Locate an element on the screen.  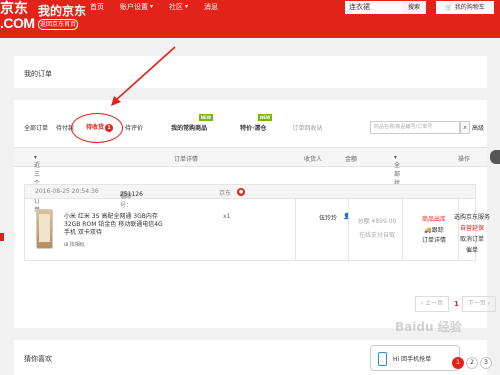
col-amount: 金额 is located at coordinates (351, 159).